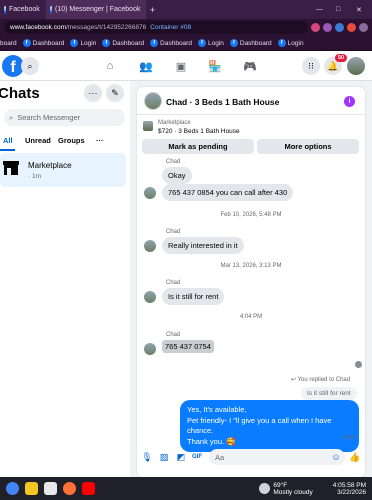  Describe the element at coordinates (222, 102) in the screenshot. I see `conversation-title: Chad · 3 Beds 1 Bath House` at that location.